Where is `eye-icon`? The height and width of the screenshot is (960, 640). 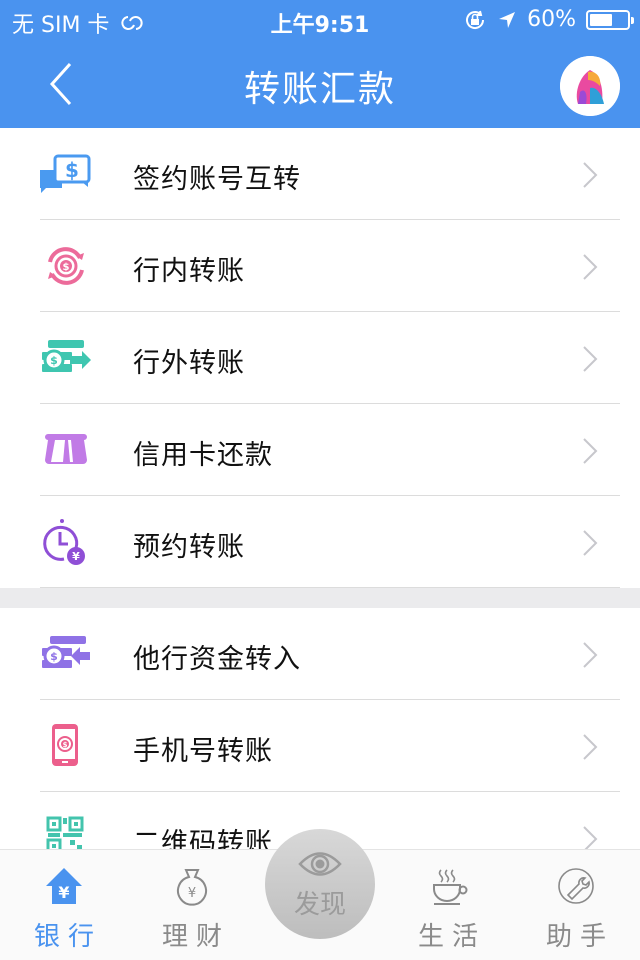 eye-icon is located at coordinates (320, 864).